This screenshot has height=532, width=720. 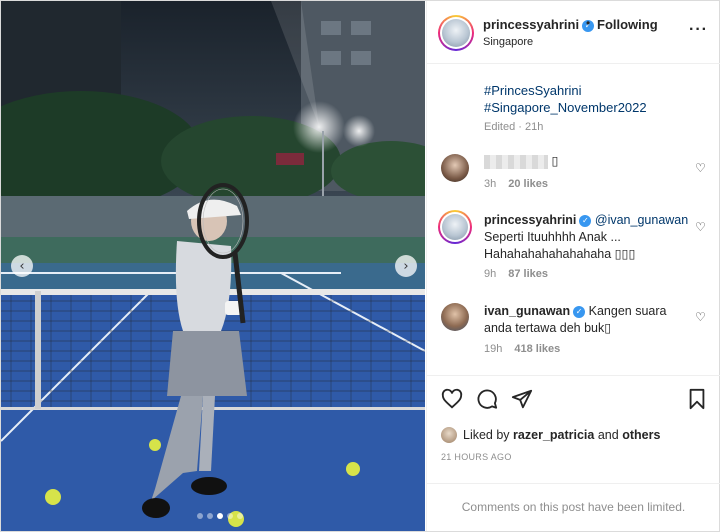 I want to click on next-photo-button: ›, so click(x=406, y=266).